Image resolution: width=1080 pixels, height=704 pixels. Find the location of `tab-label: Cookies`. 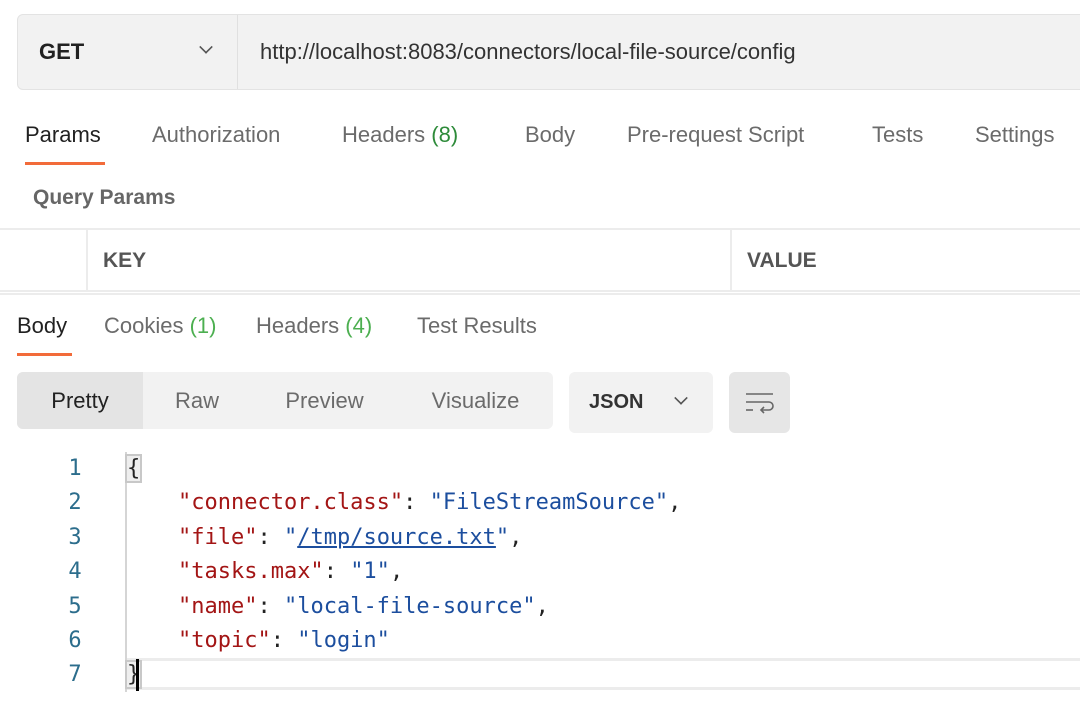

tab-label: Cookies is located at coordinates (144, 325).